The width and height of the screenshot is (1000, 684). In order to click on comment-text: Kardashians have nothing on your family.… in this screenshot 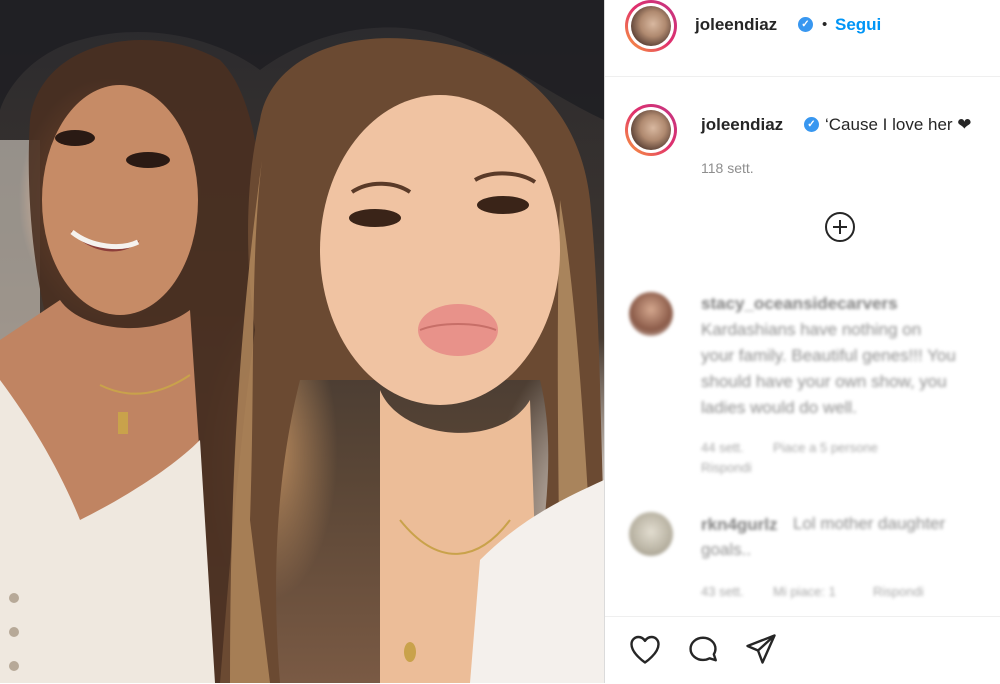, I will do `click(850, 369)`.